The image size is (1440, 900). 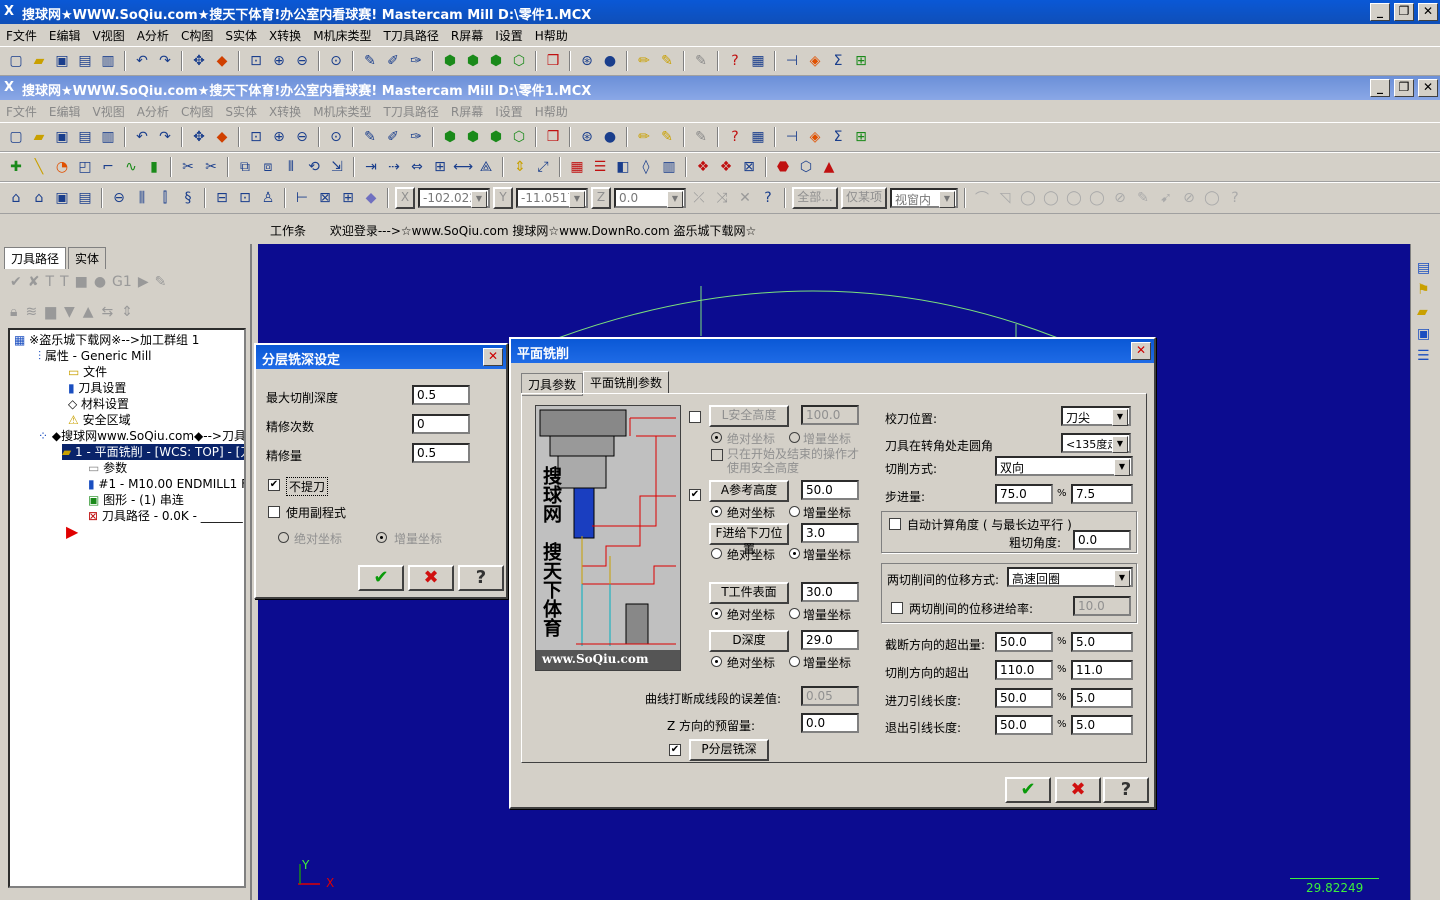 What do you see at coordinates (165, 137) in the screenshot?
I see `redo-icon: ↷` at bounding box center [165, 137].